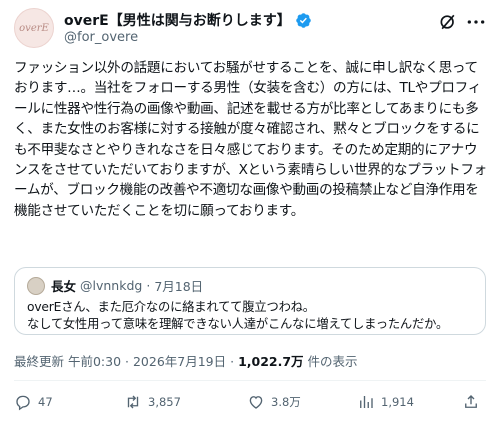 The image size is (500, 421). What do you see at coordinates (133, 402) in the screenshot?
I see `repost-icon` at bounding box center [133, 402].